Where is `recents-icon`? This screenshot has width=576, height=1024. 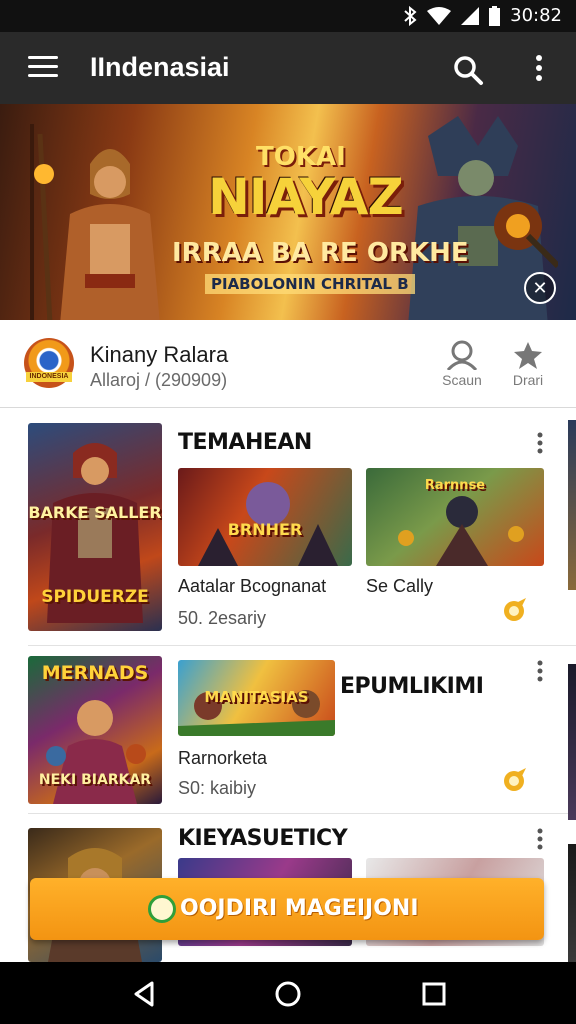 recents-icon is located at coordinates (434, 994).